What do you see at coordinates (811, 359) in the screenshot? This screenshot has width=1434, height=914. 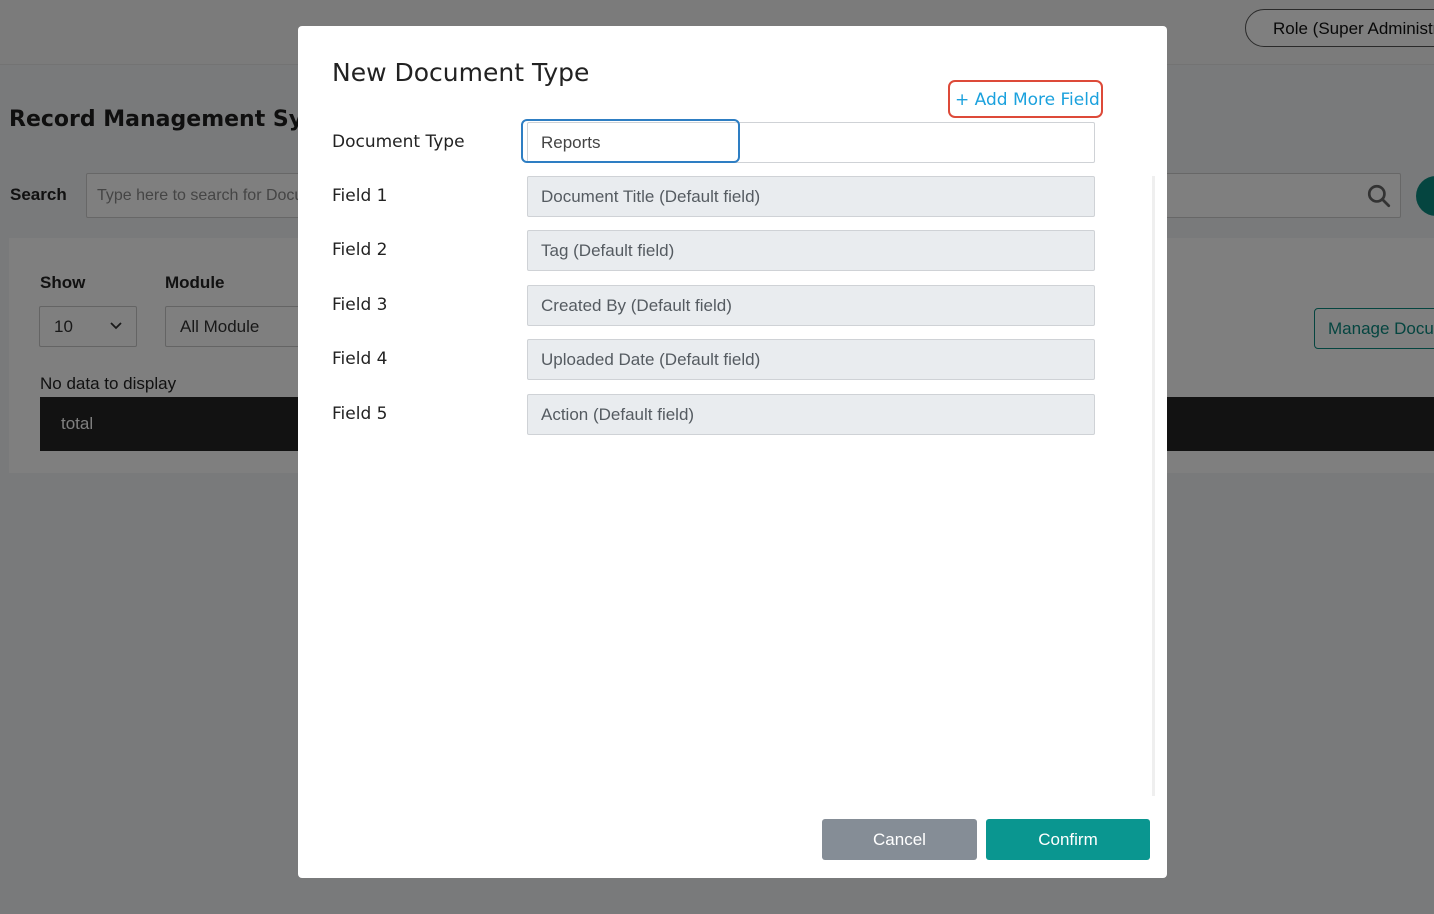 I see `field-4-input: Uploaded Date (Default field)` at bounding box center [811, 359].